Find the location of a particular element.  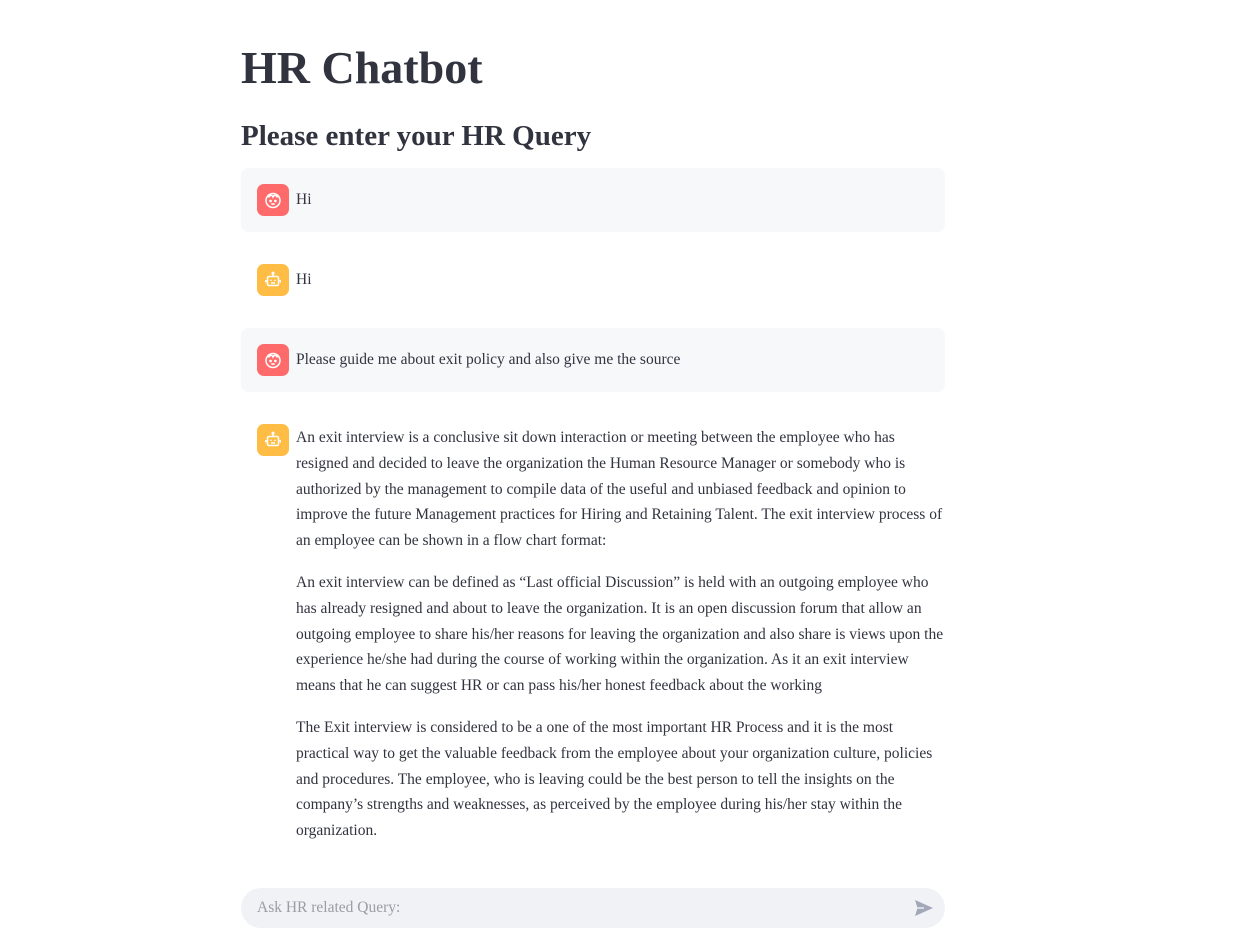

page-subtitle: Please enter your HR Query is located at coordinates (416, 136).